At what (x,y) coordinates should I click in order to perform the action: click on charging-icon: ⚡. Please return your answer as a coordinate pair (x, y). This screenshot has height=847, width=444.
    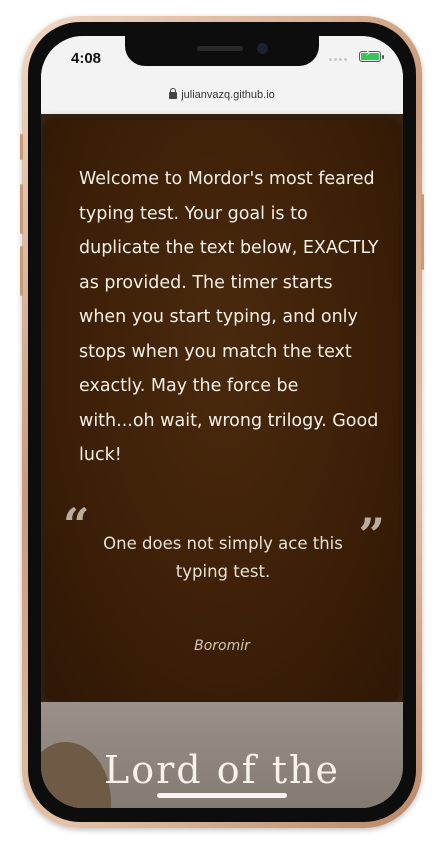
    Looking at the image, I should click on (369, 53).